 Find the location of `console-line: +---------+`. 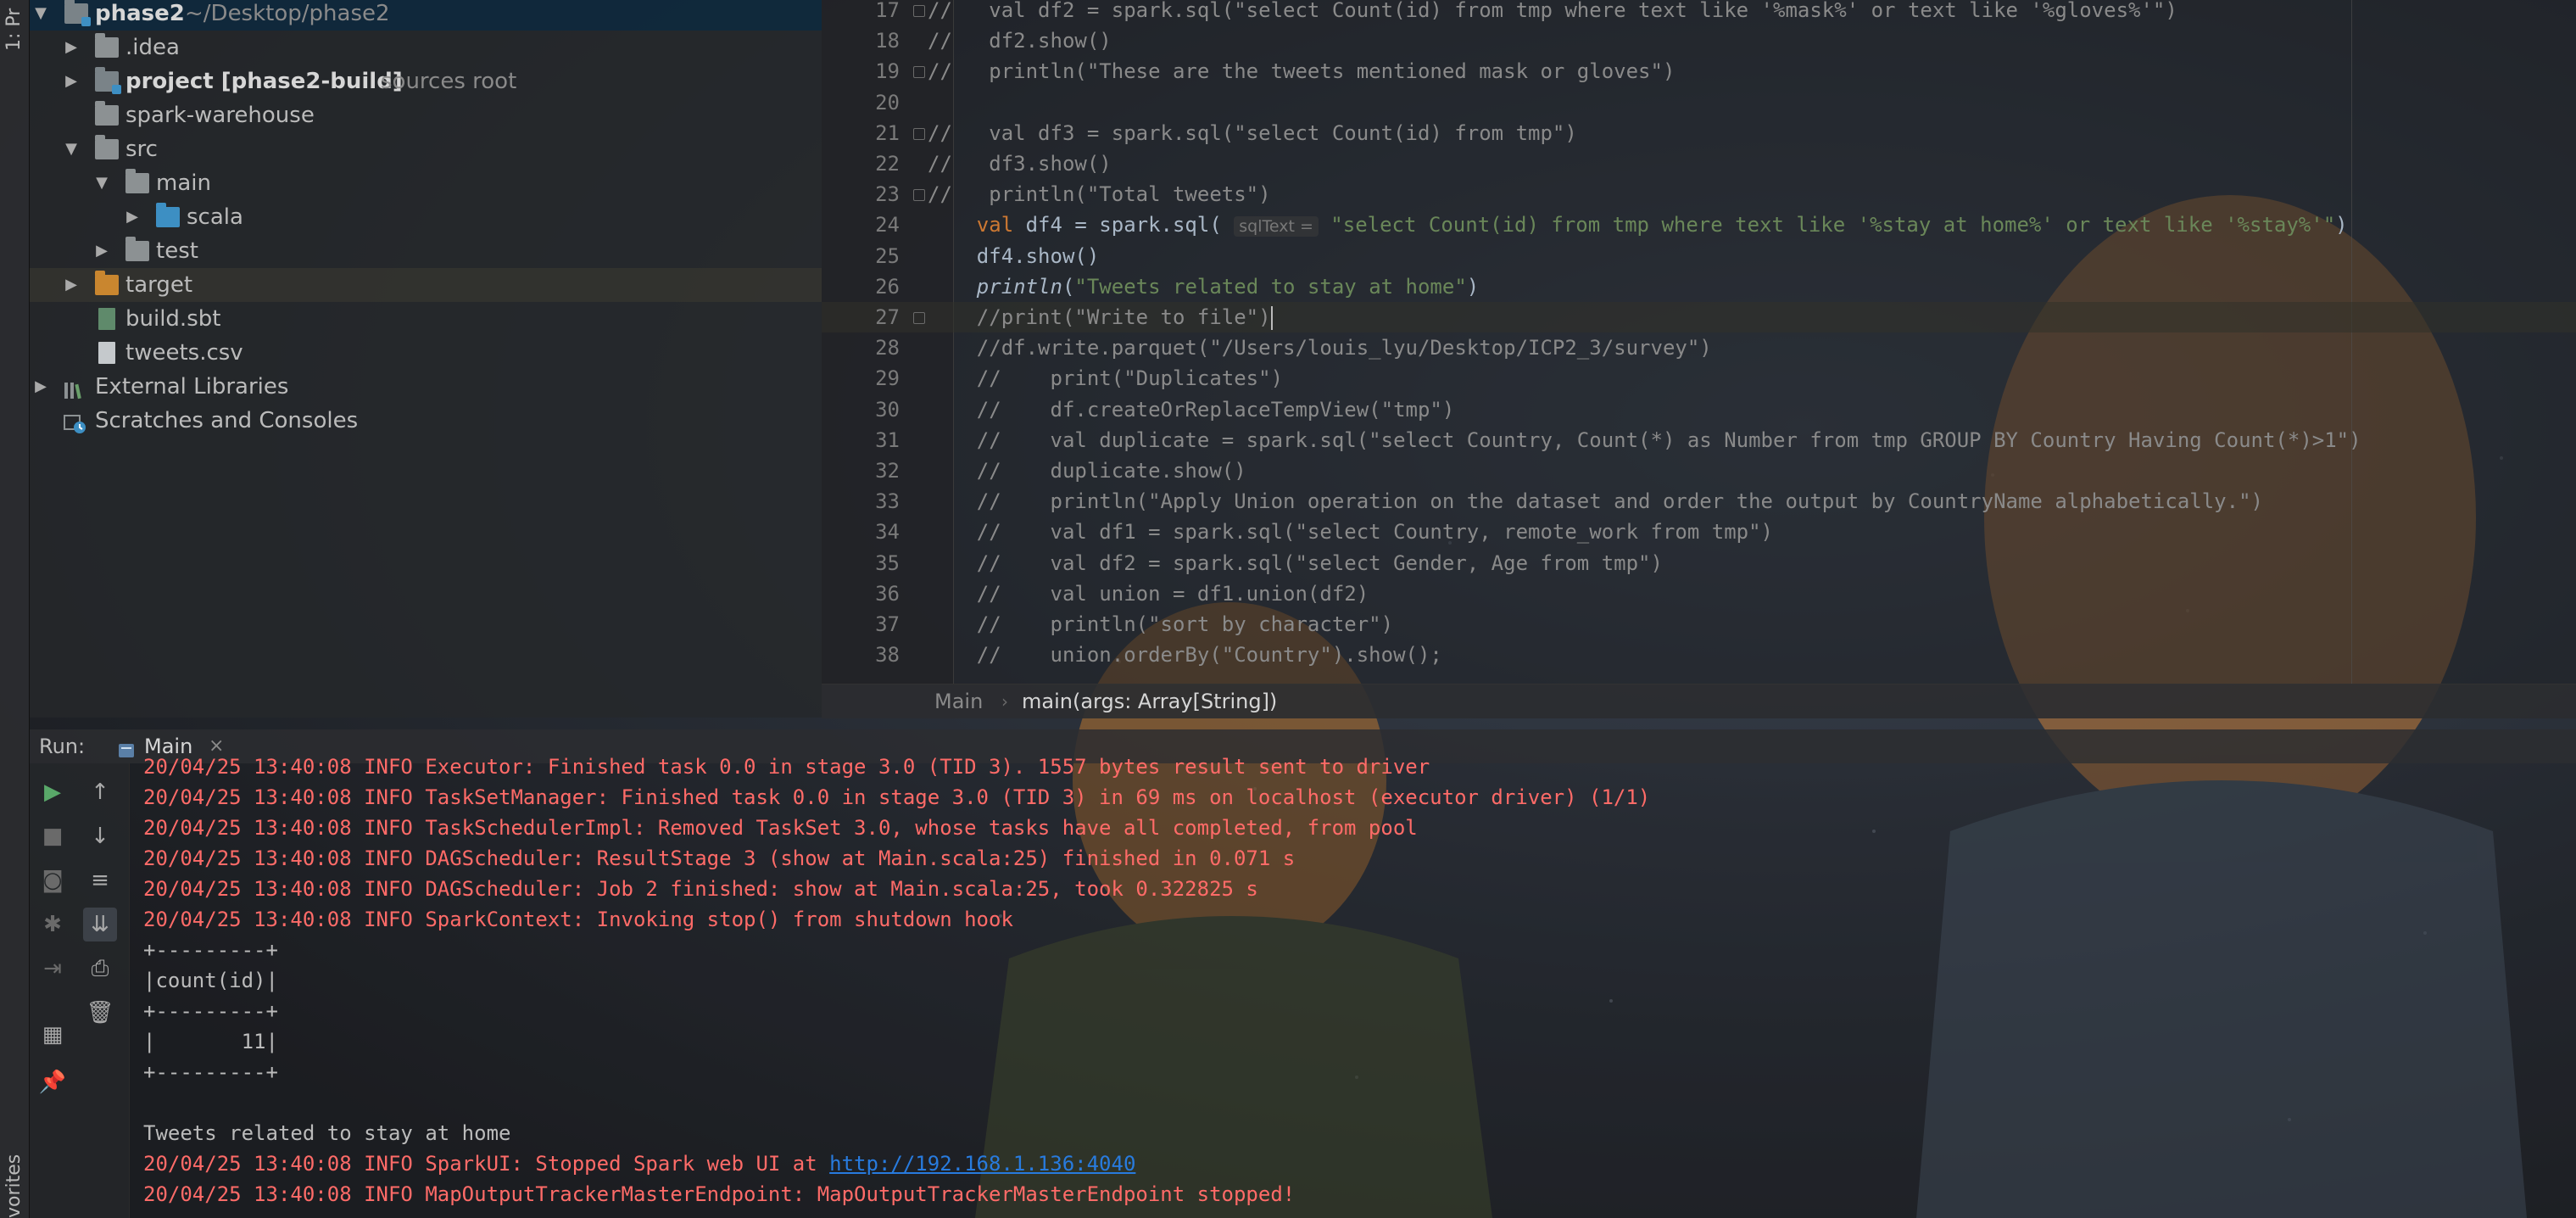

console-line: +---------+ is located at coordinates (210, 1011).